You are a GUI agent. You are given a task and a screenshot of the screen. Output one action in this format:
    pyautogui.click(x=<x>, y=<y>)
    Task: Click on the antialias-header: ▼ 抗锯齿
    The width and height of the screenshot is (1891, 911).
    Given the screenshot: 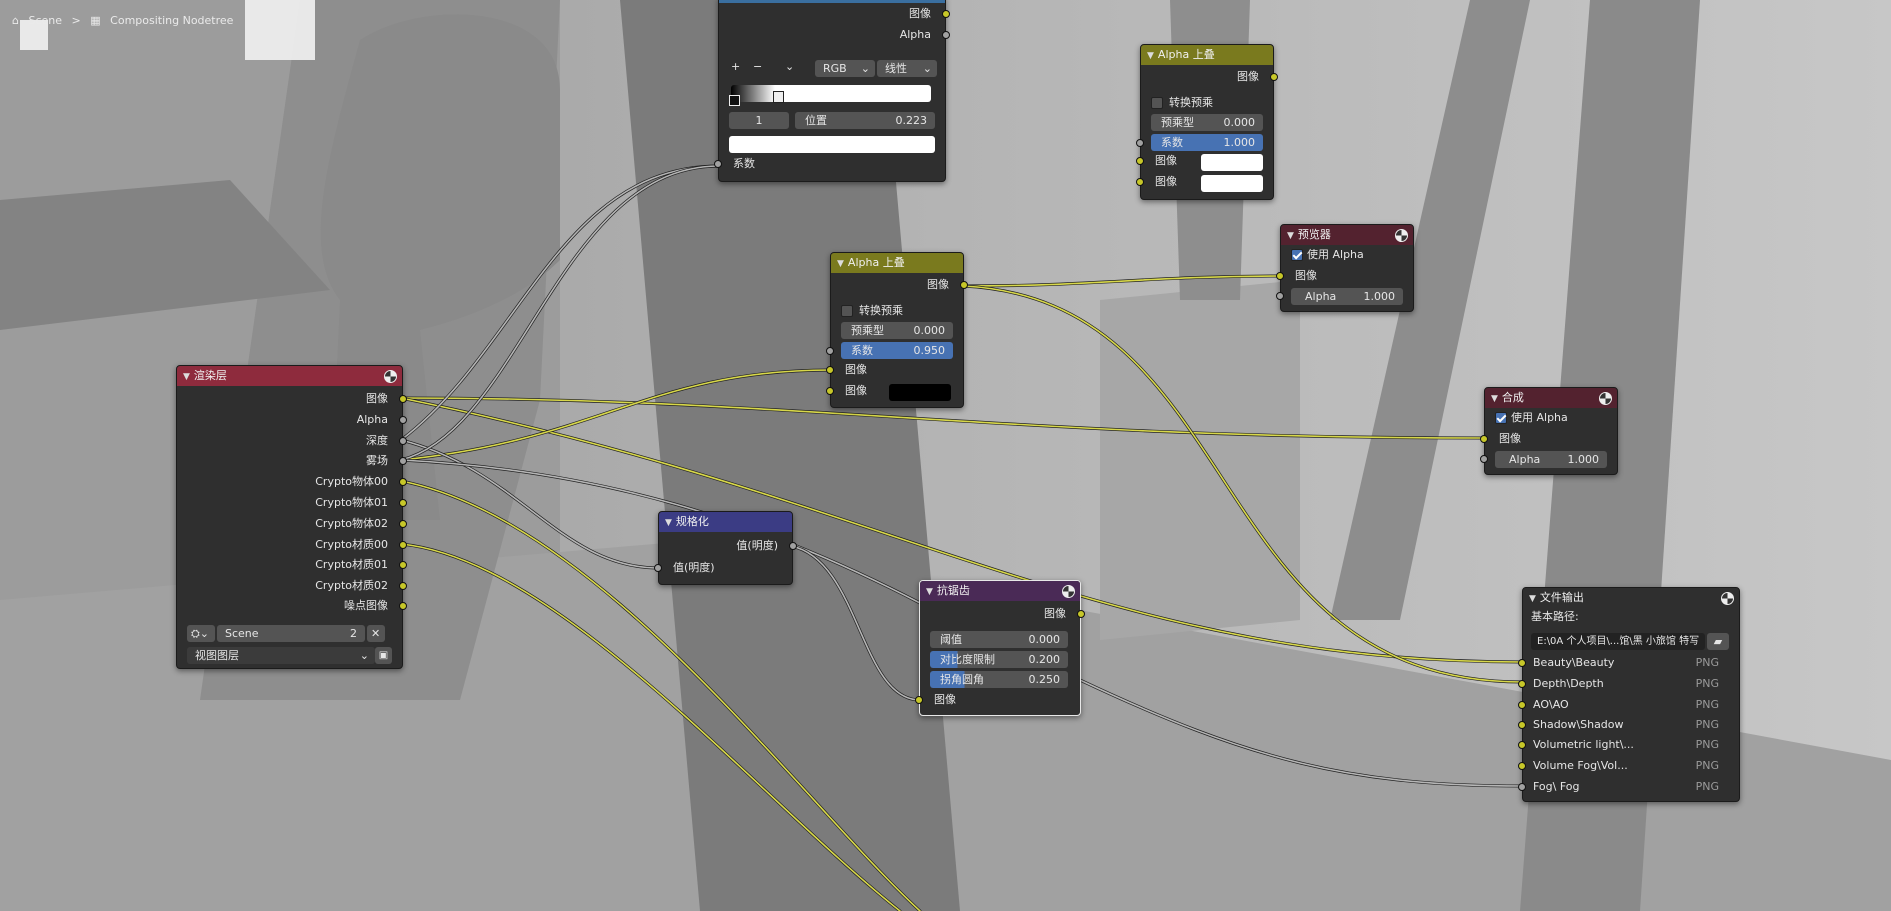 What is the action you would take?
    pyautogui.click(x=1000, y=591)
    